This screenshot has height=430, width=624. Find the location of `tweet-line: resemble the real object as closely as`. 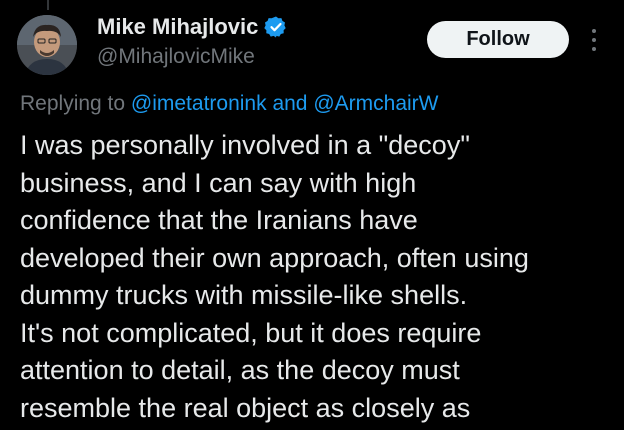

tweet-line: resemble the real object as closely as is located at coordinates (245, 407).